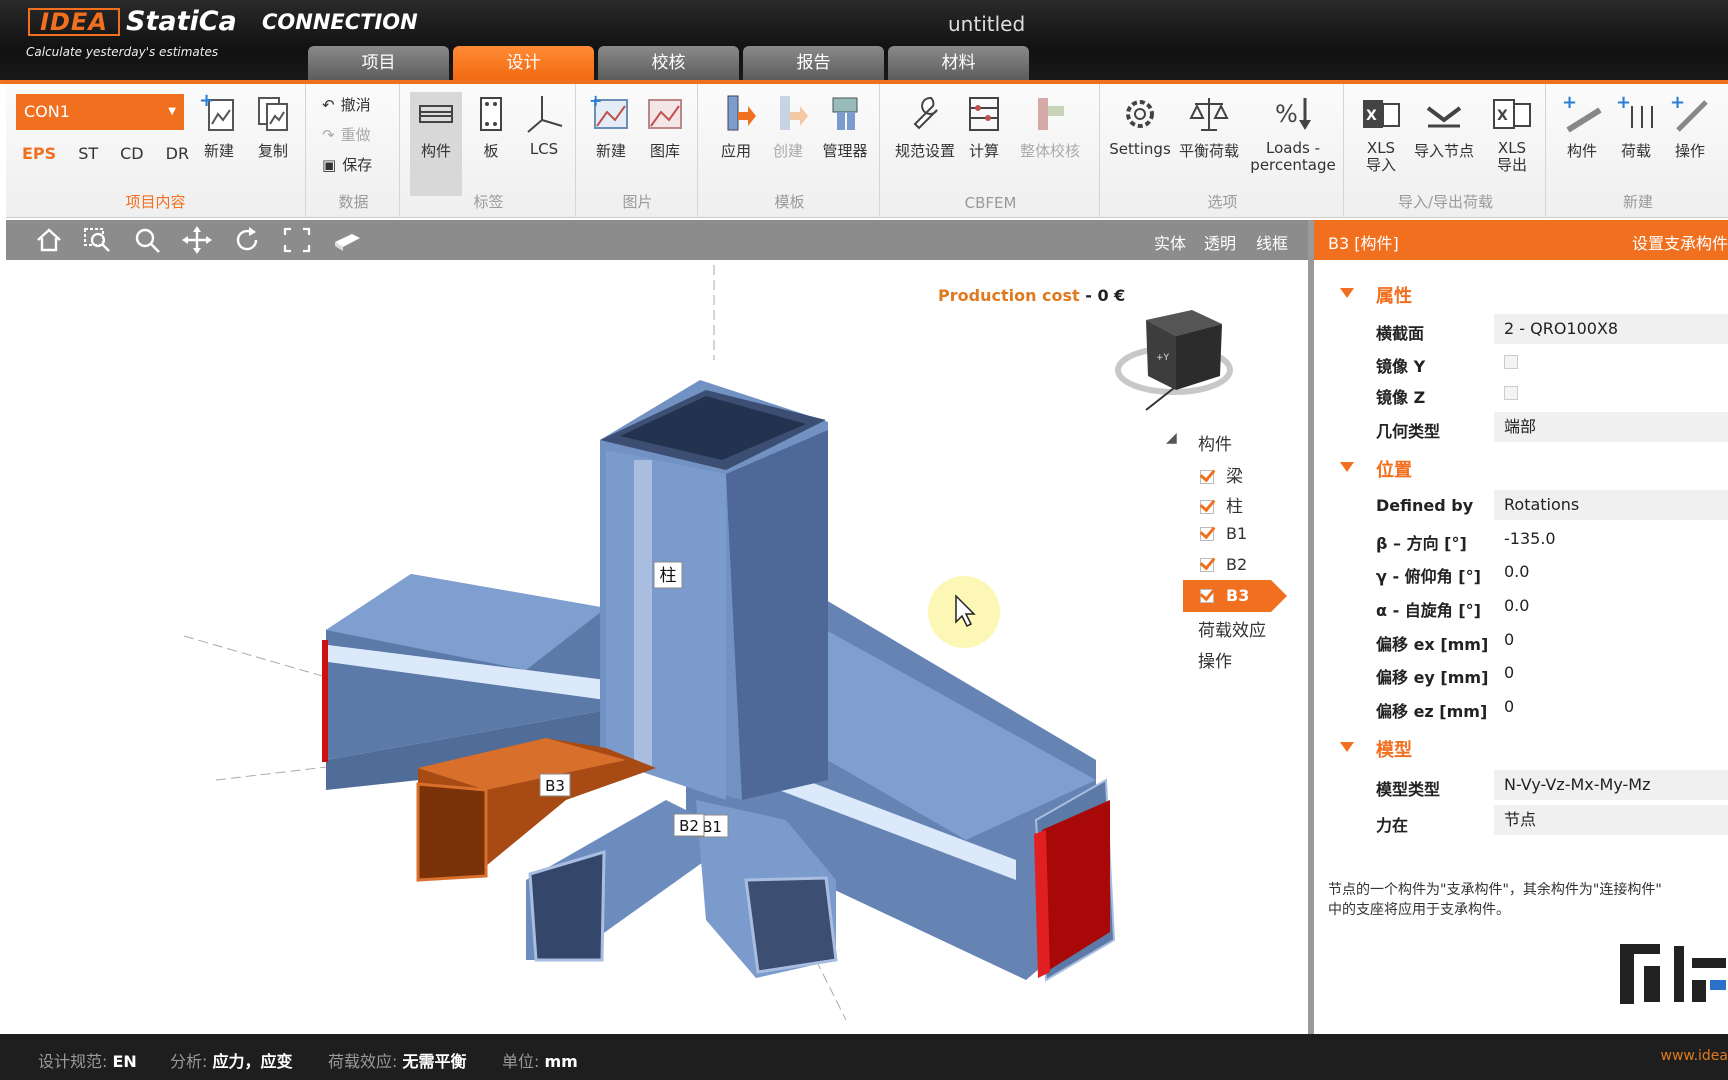  What do you see at coordinates (346, 104) in the screenshot?
I see `undo-button: ↶ 撤消` at bounding box center [346, 104].